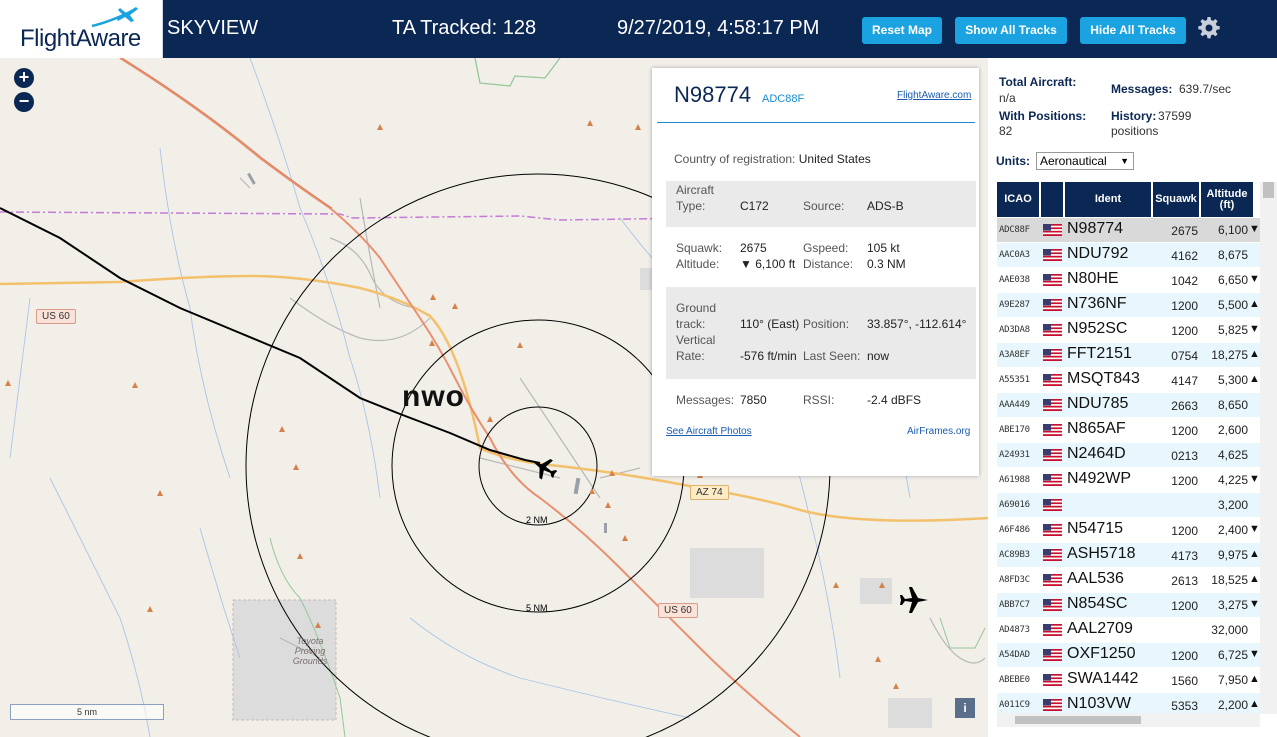  Describe the element at coordinates (965, 708) in the screenshot. I see `map-info-button: i` at that location.